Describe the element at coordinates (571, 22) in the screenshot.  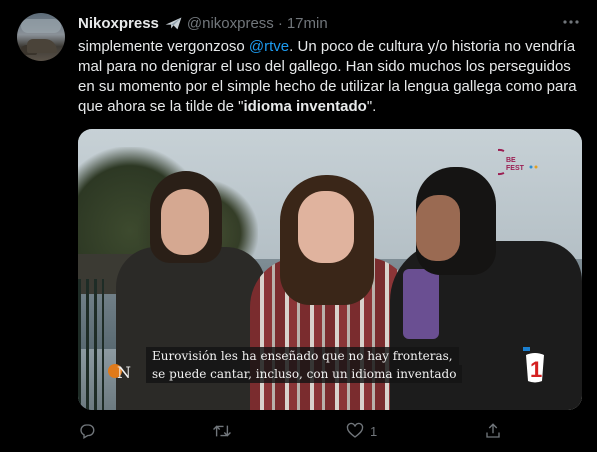
I see `more-options-icon` at that location.